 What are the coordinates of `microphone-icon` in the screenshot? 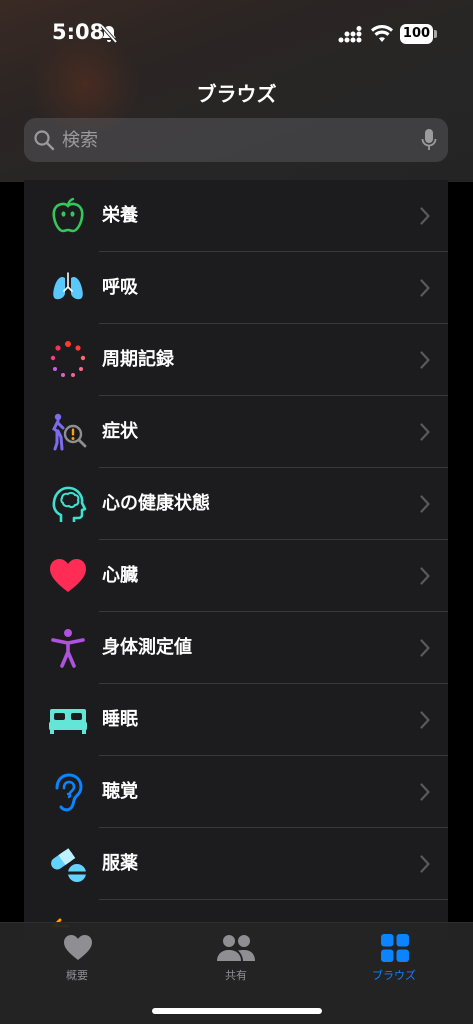 It's located at (429, 140).